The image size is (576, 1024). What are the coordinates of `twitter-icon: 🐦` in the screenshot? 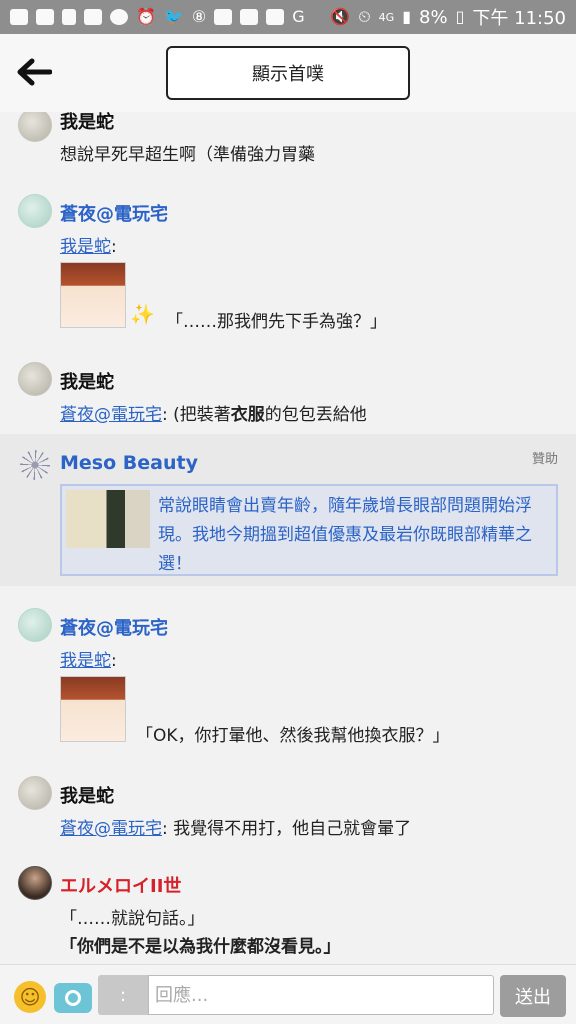 It's located at (173, 16).